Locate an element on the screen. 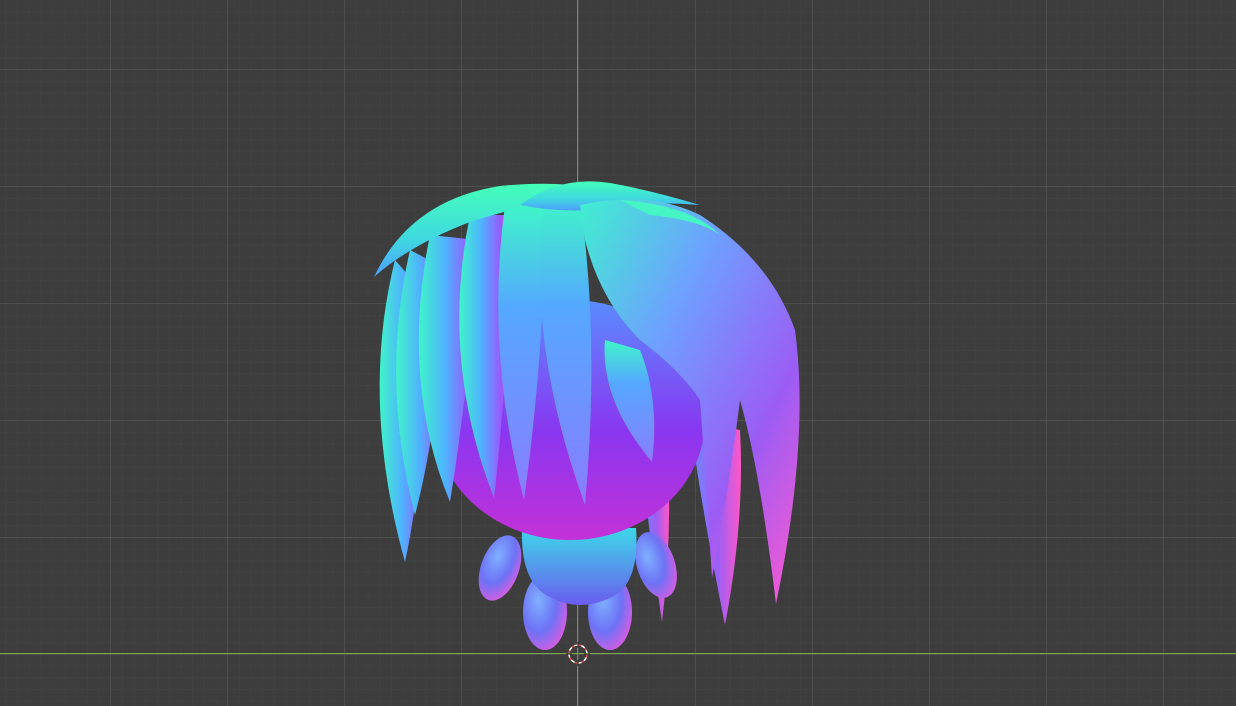  left-arm is located at coordinates (500, 568).